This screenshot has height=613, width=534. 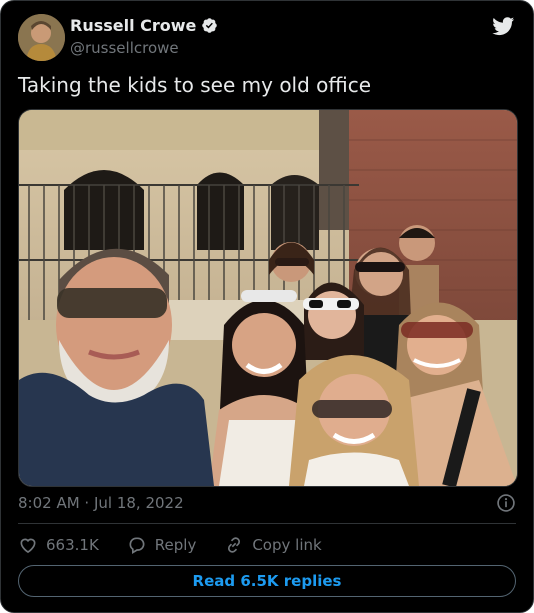 What do you see at coordinates (287, 545) in the screenshot?
I see `copy-link-label: Copy link` at bounding box center [287, 545].